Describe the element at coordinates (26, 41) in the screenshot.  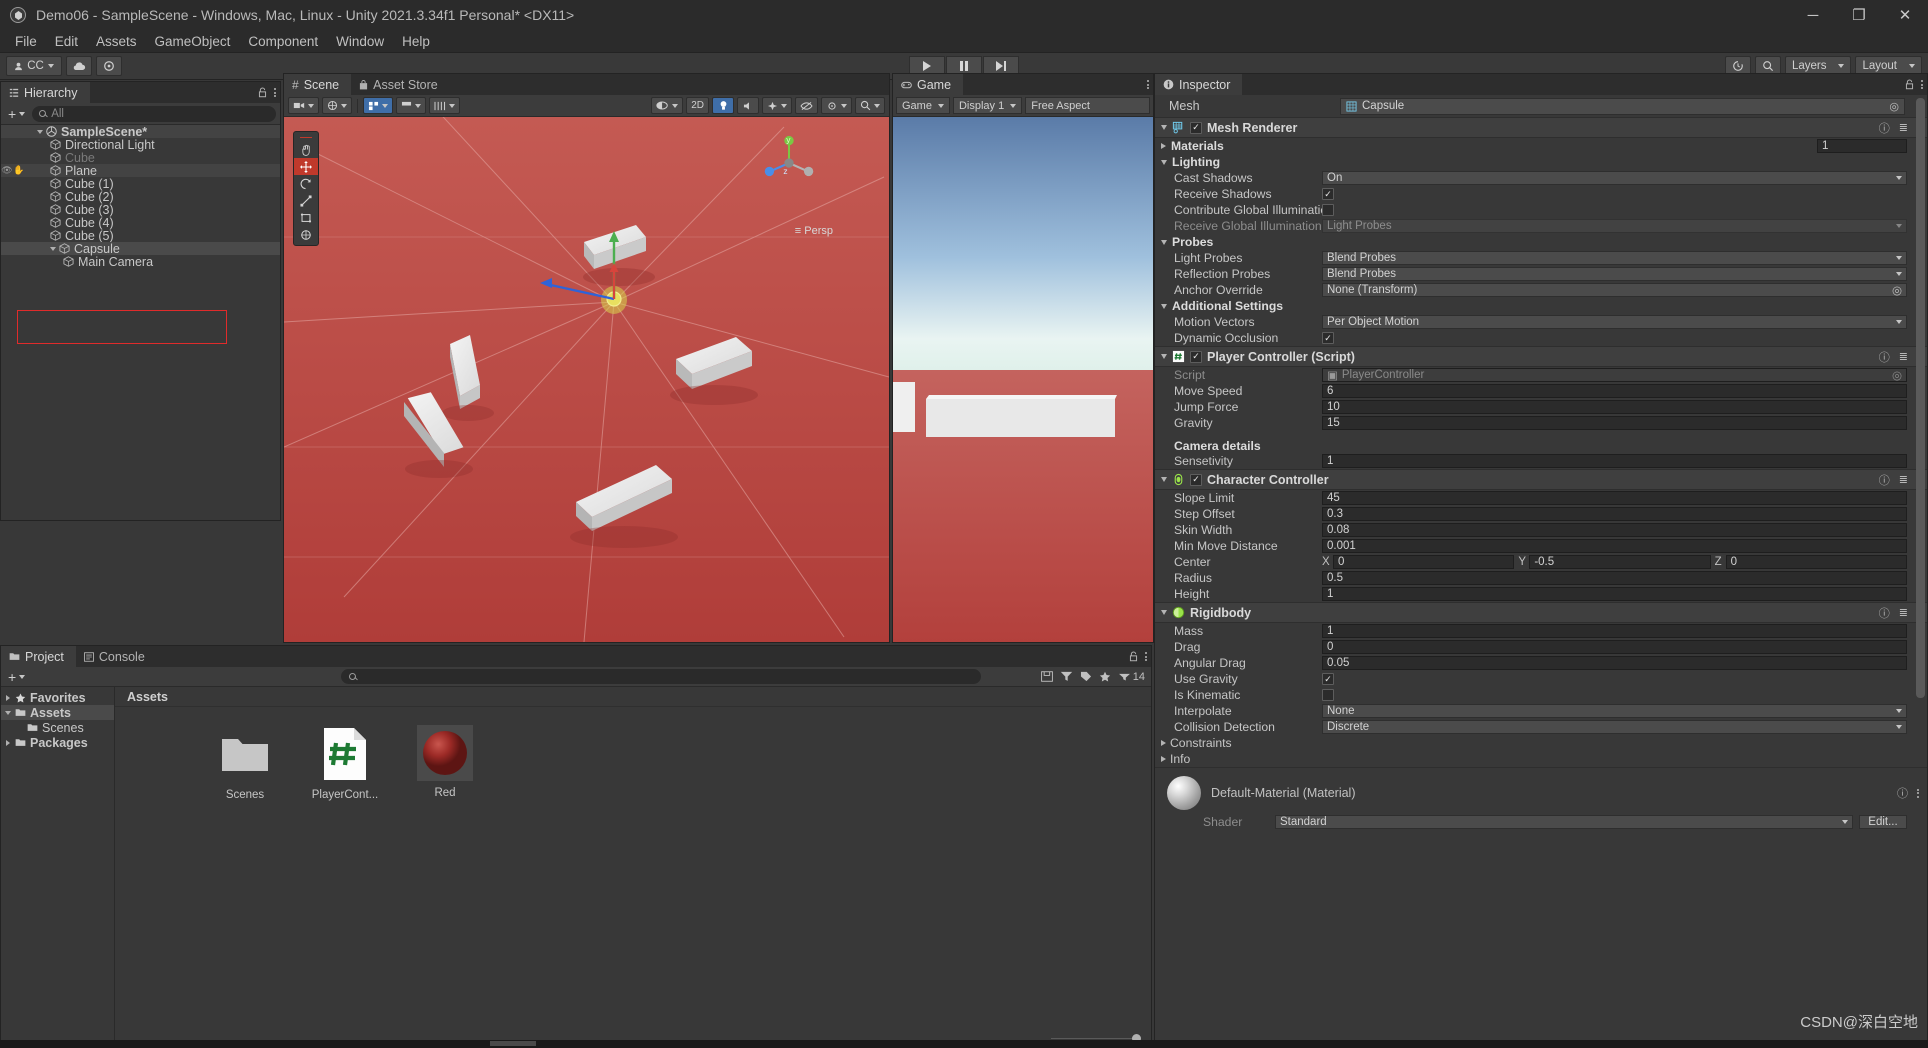
I see `menu-file: File` at that location.